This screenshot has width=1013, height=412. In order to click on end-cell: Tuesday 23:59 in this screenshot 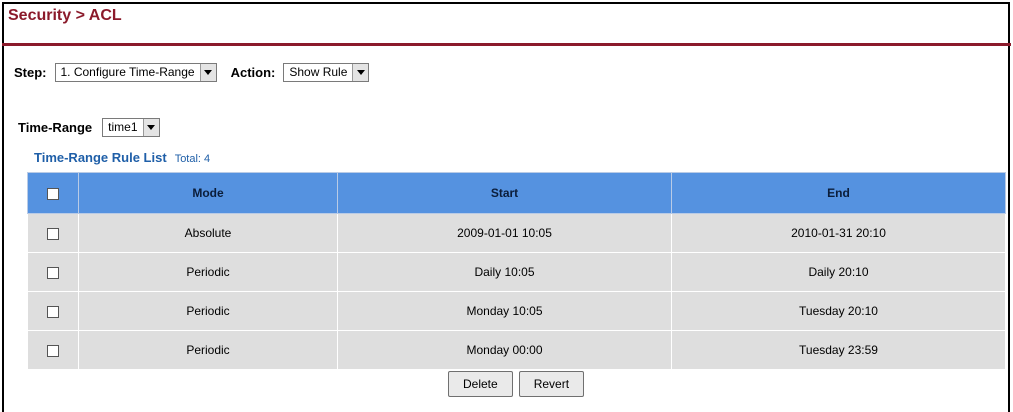, I will do `click(838, 350)`.